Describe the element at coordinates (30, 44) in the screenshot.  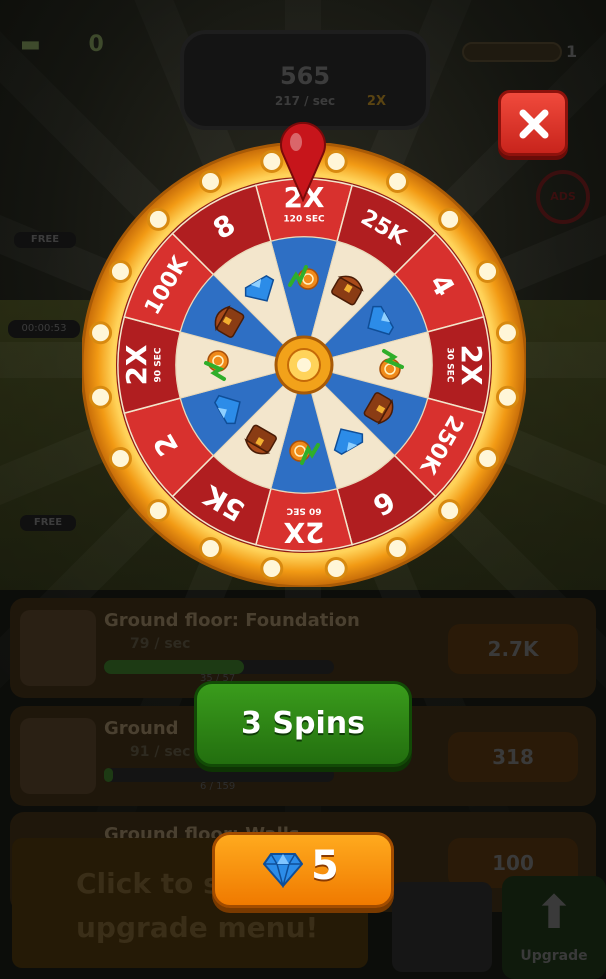
I see `cash-icon: ▬` at that location.